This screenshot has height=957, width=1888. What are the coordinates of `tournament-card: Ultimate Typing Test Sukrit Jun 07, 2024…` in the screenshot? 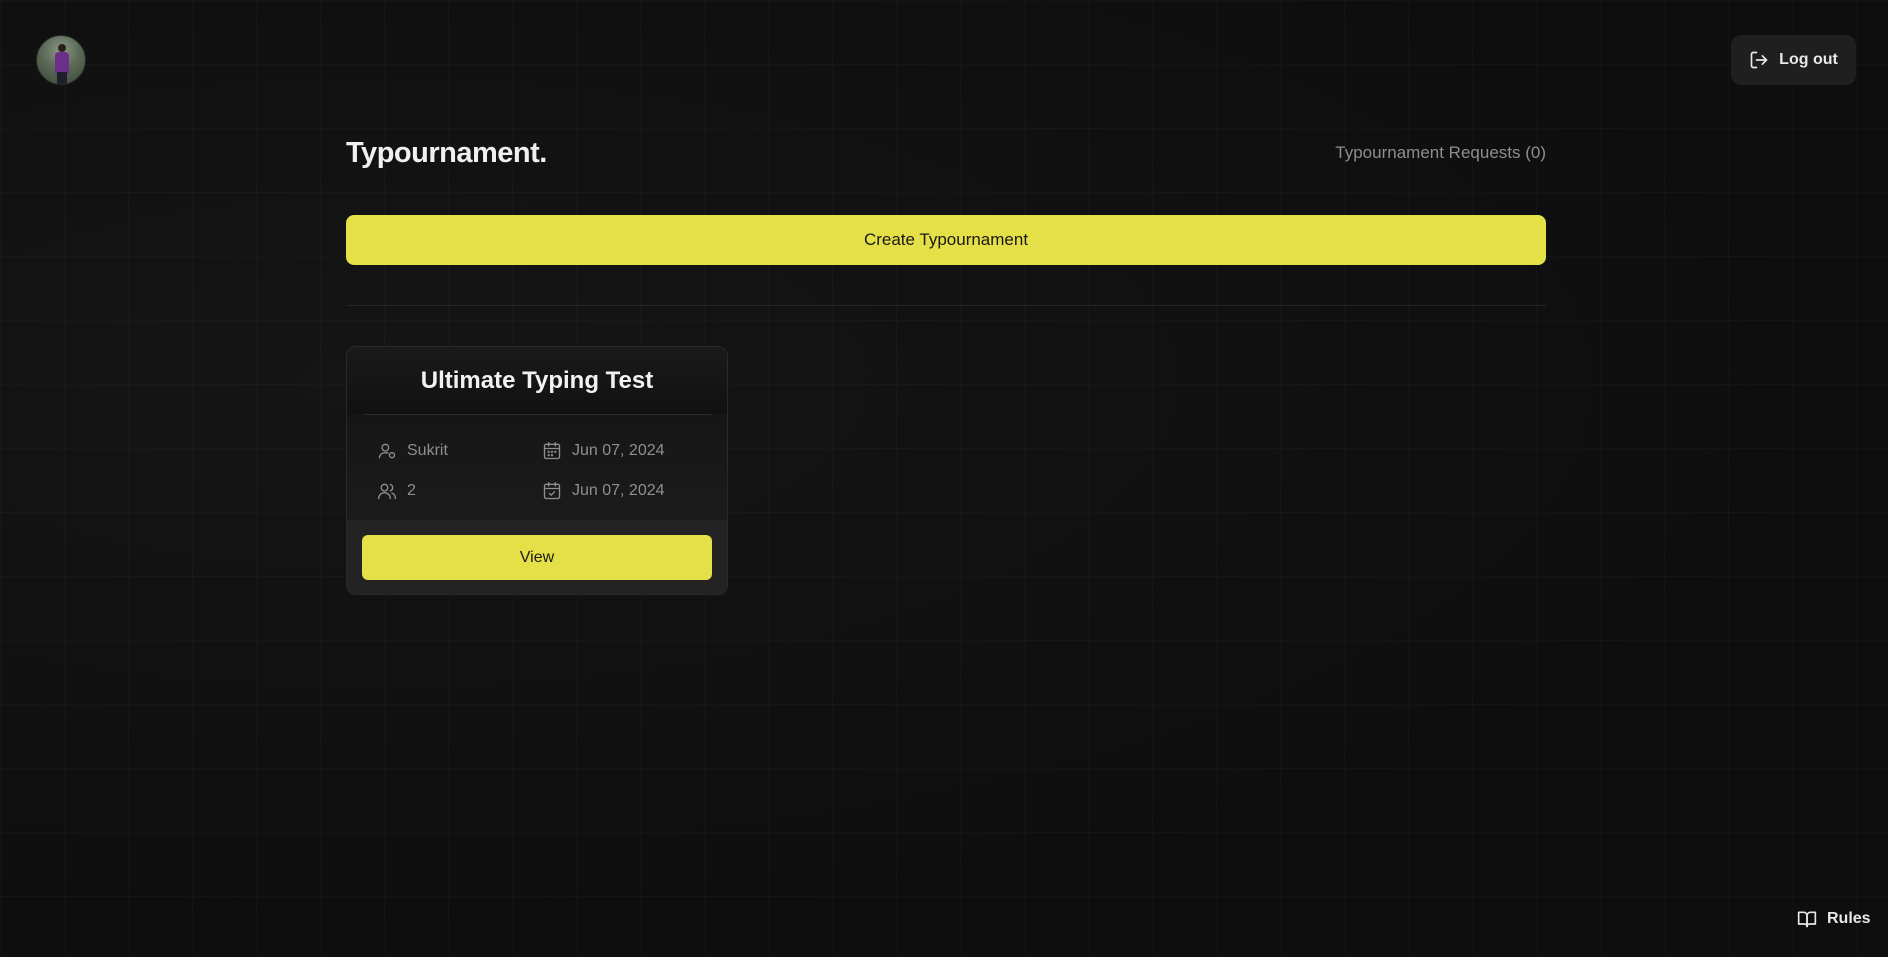 It's located at (537, 470).